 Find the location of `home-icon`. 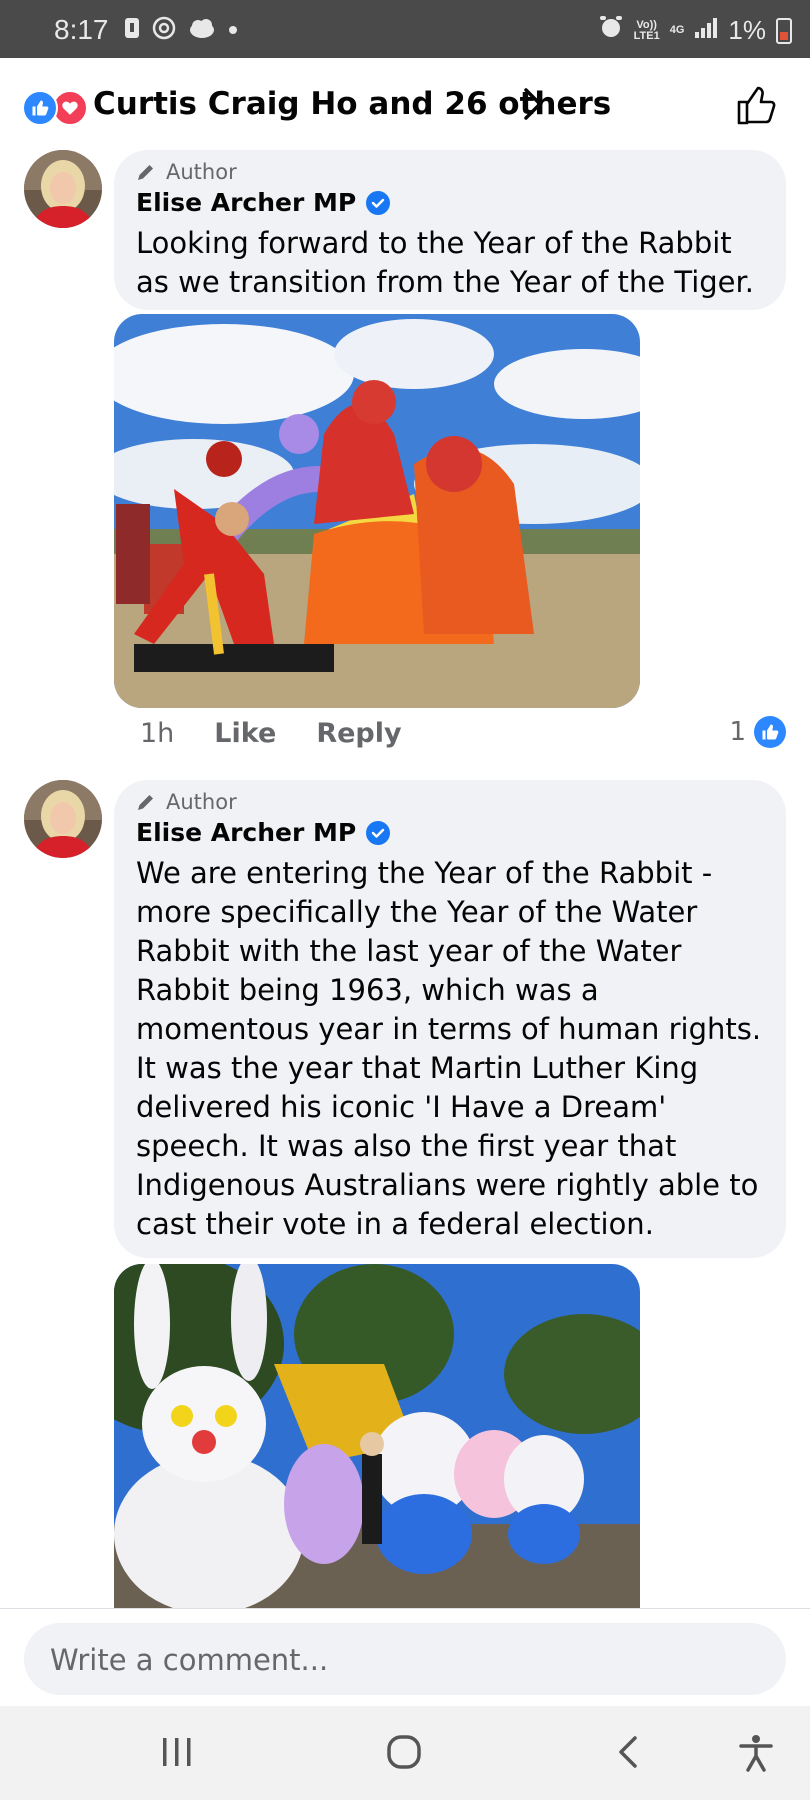

home-icon is located at coordinates (404, 1754).